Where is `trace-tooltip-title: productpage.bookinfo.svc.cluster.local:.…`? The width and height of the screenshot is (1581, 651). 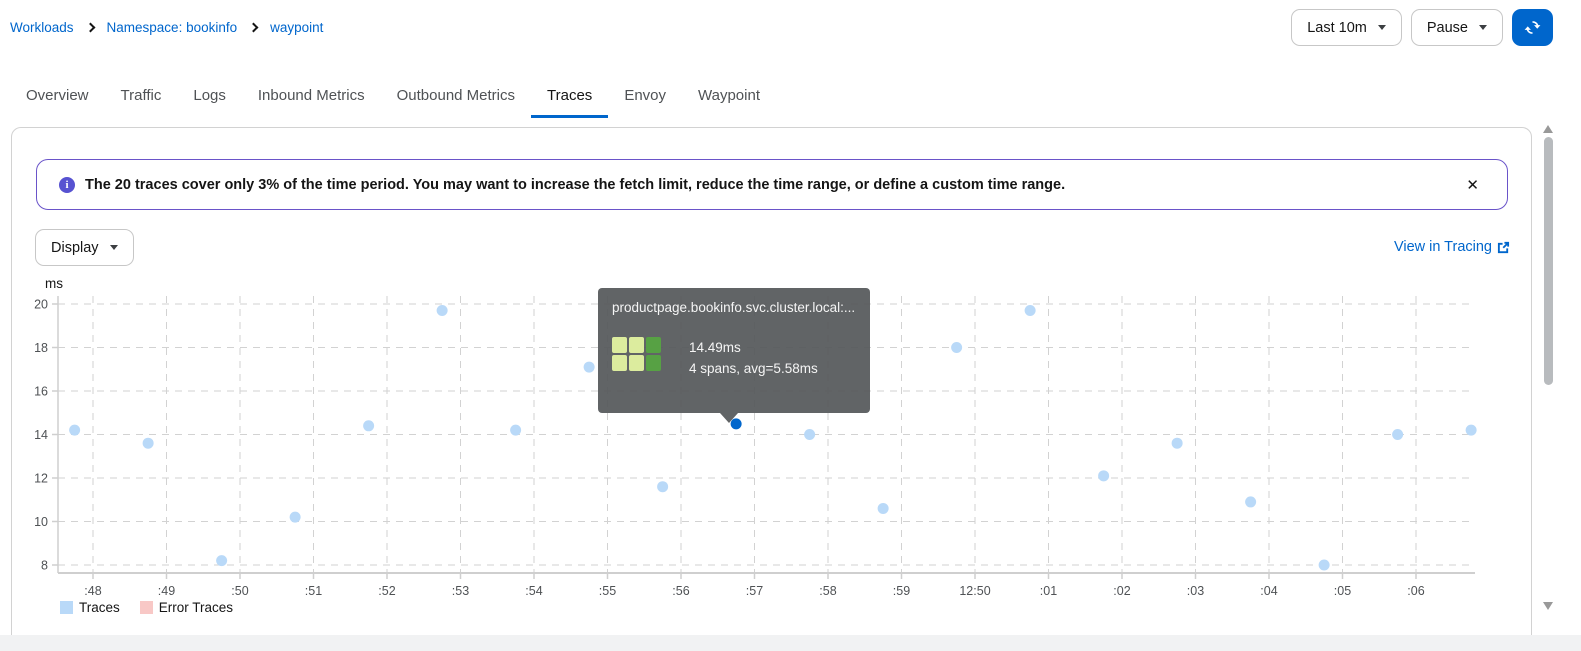 trace-tooltip-title: productpage.bookinfo.svc.cluster.local:.… is located at coordinates (734, 307).